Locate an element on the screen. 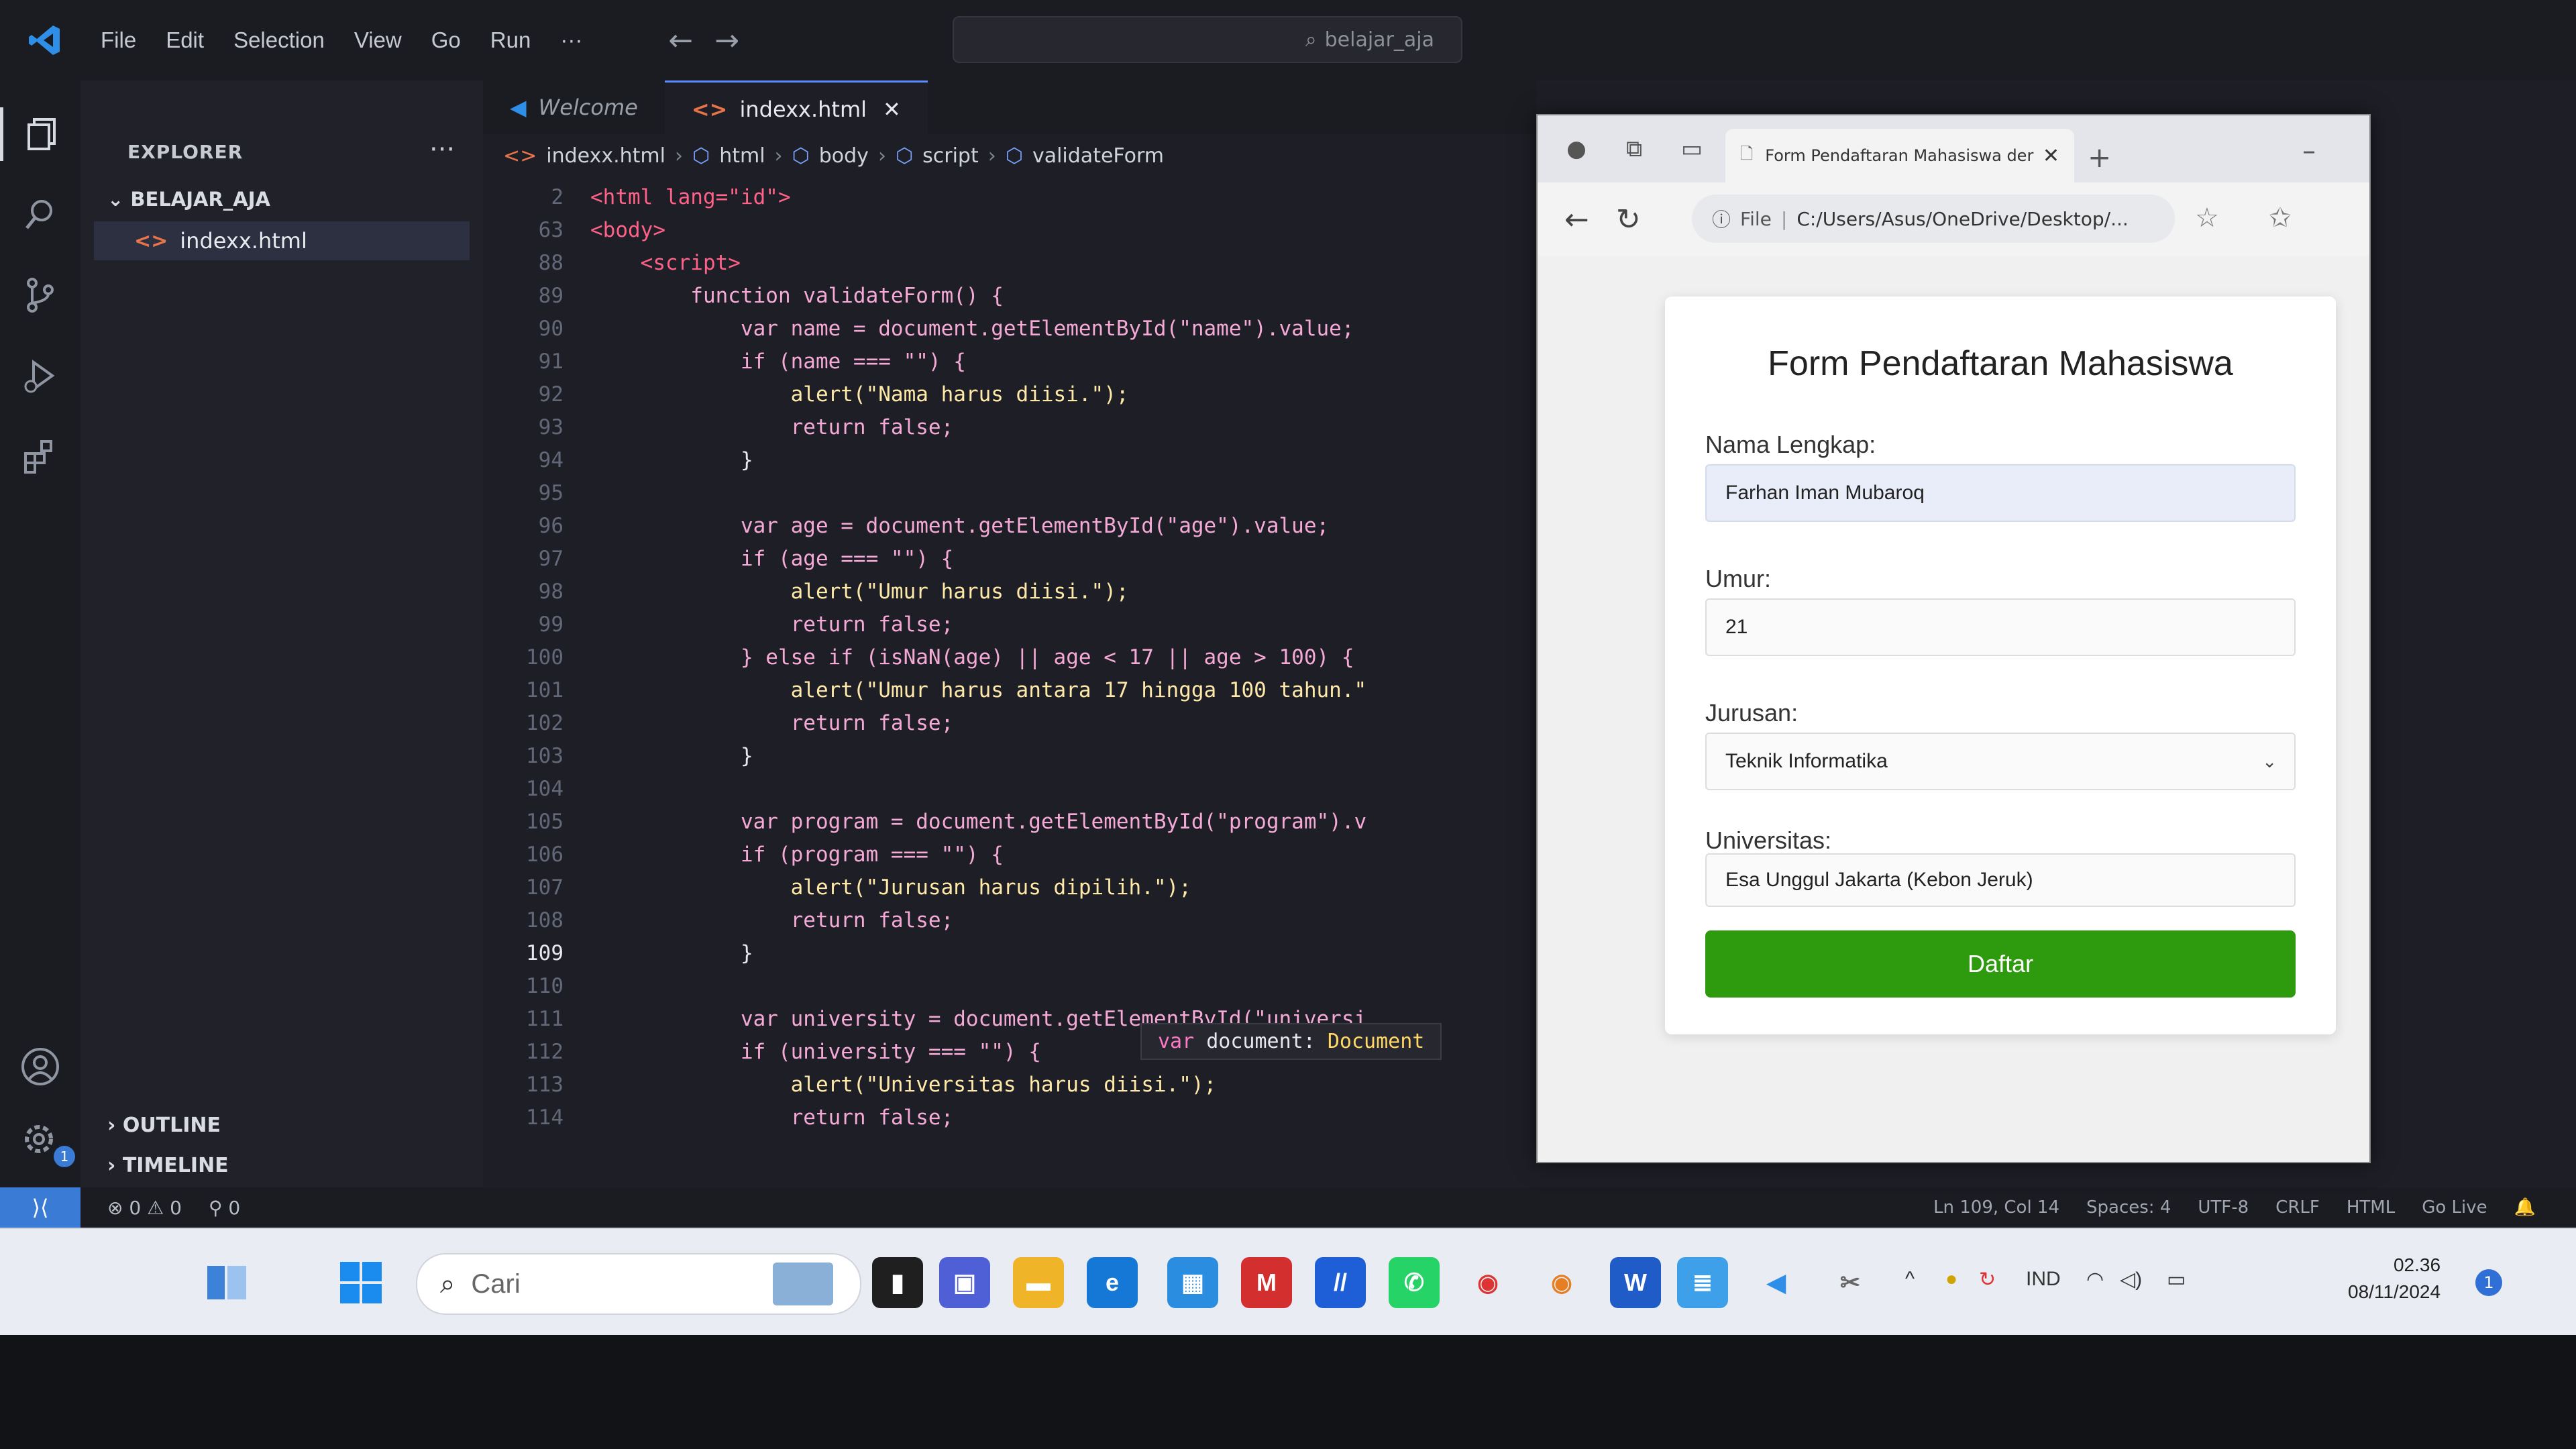  clock: 02.36 08/11/2024 is located at coordinates (2394, 1278).